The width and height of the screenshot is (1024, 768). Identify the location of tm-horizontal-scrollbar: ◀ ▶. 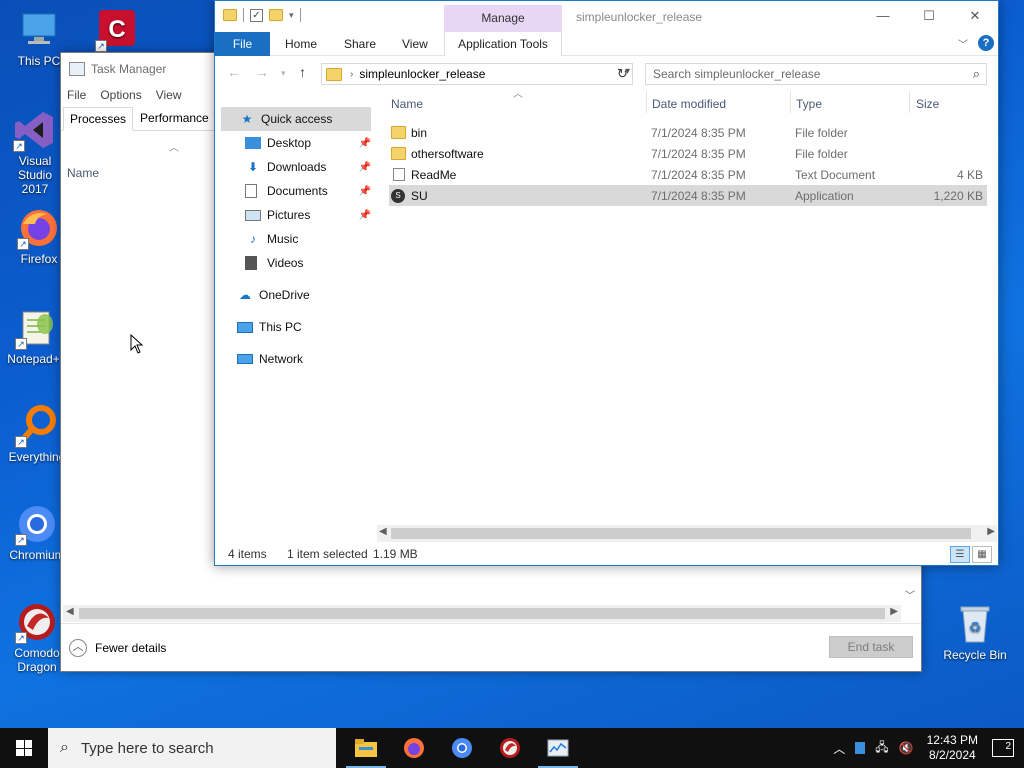
(482, 613).